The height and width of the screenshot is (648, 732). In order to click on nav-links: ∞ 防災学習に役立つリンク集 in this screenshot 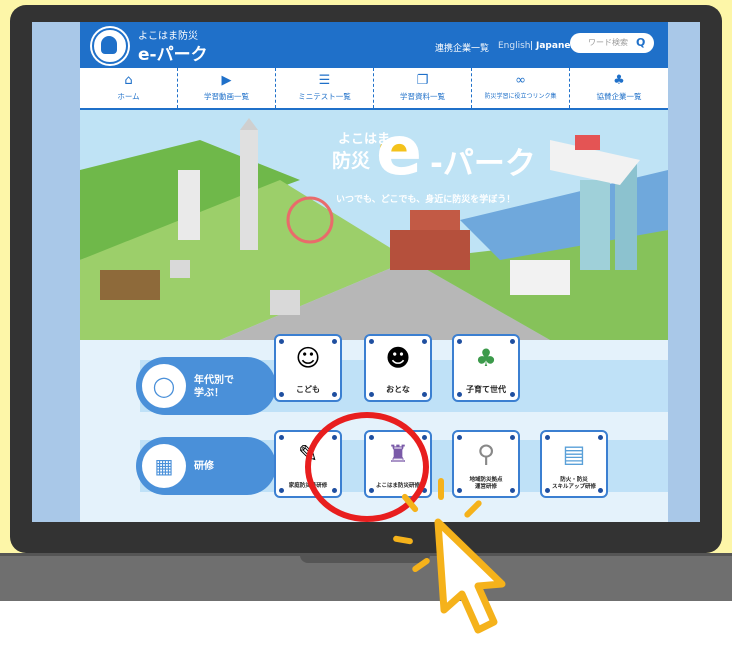, I will do `click(521, 88)`.